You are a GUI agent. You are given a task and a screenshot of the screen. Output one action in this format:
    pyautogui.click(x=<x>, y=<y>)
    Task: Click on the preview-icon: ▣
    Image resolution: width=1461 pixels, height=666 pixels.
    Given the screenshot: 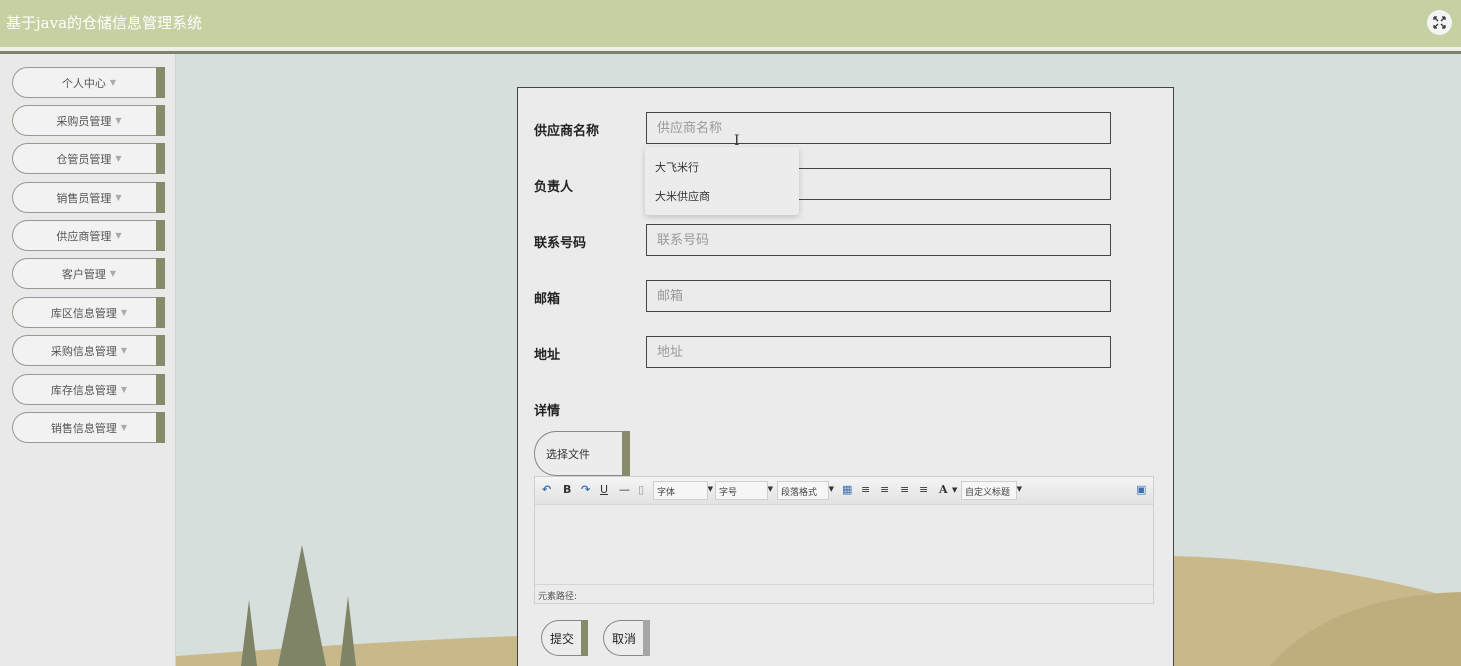 What is the action you would take?
    pyautogui.click(x=1141, y=489)
    